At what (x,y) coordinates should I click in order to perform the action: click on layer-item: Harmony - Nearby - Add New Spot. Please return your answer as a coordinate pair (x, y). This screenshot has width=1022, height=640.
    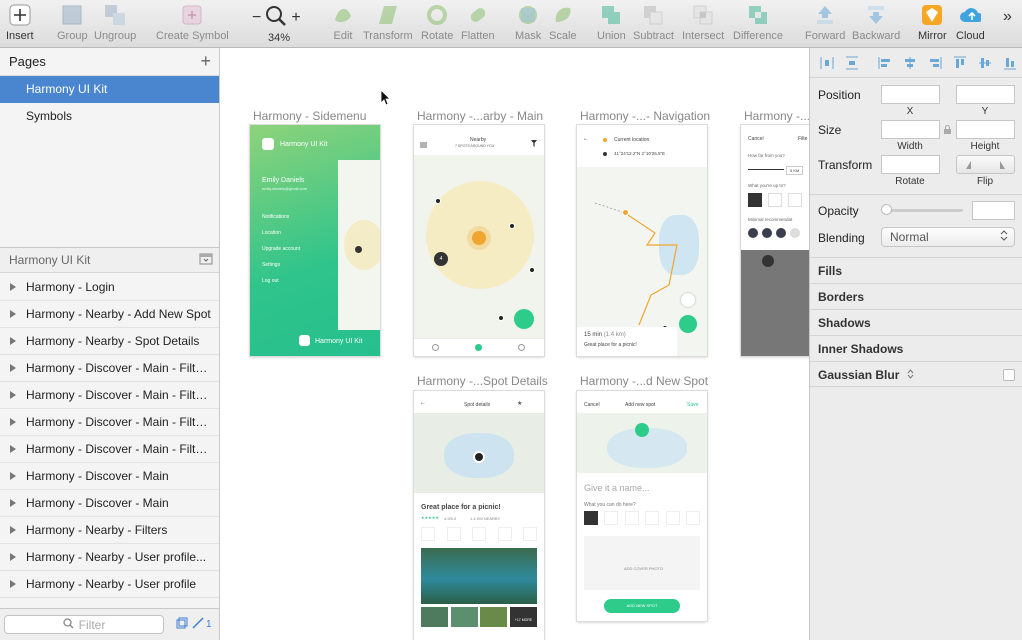
    Looking at the image, I should click on (109, 314).